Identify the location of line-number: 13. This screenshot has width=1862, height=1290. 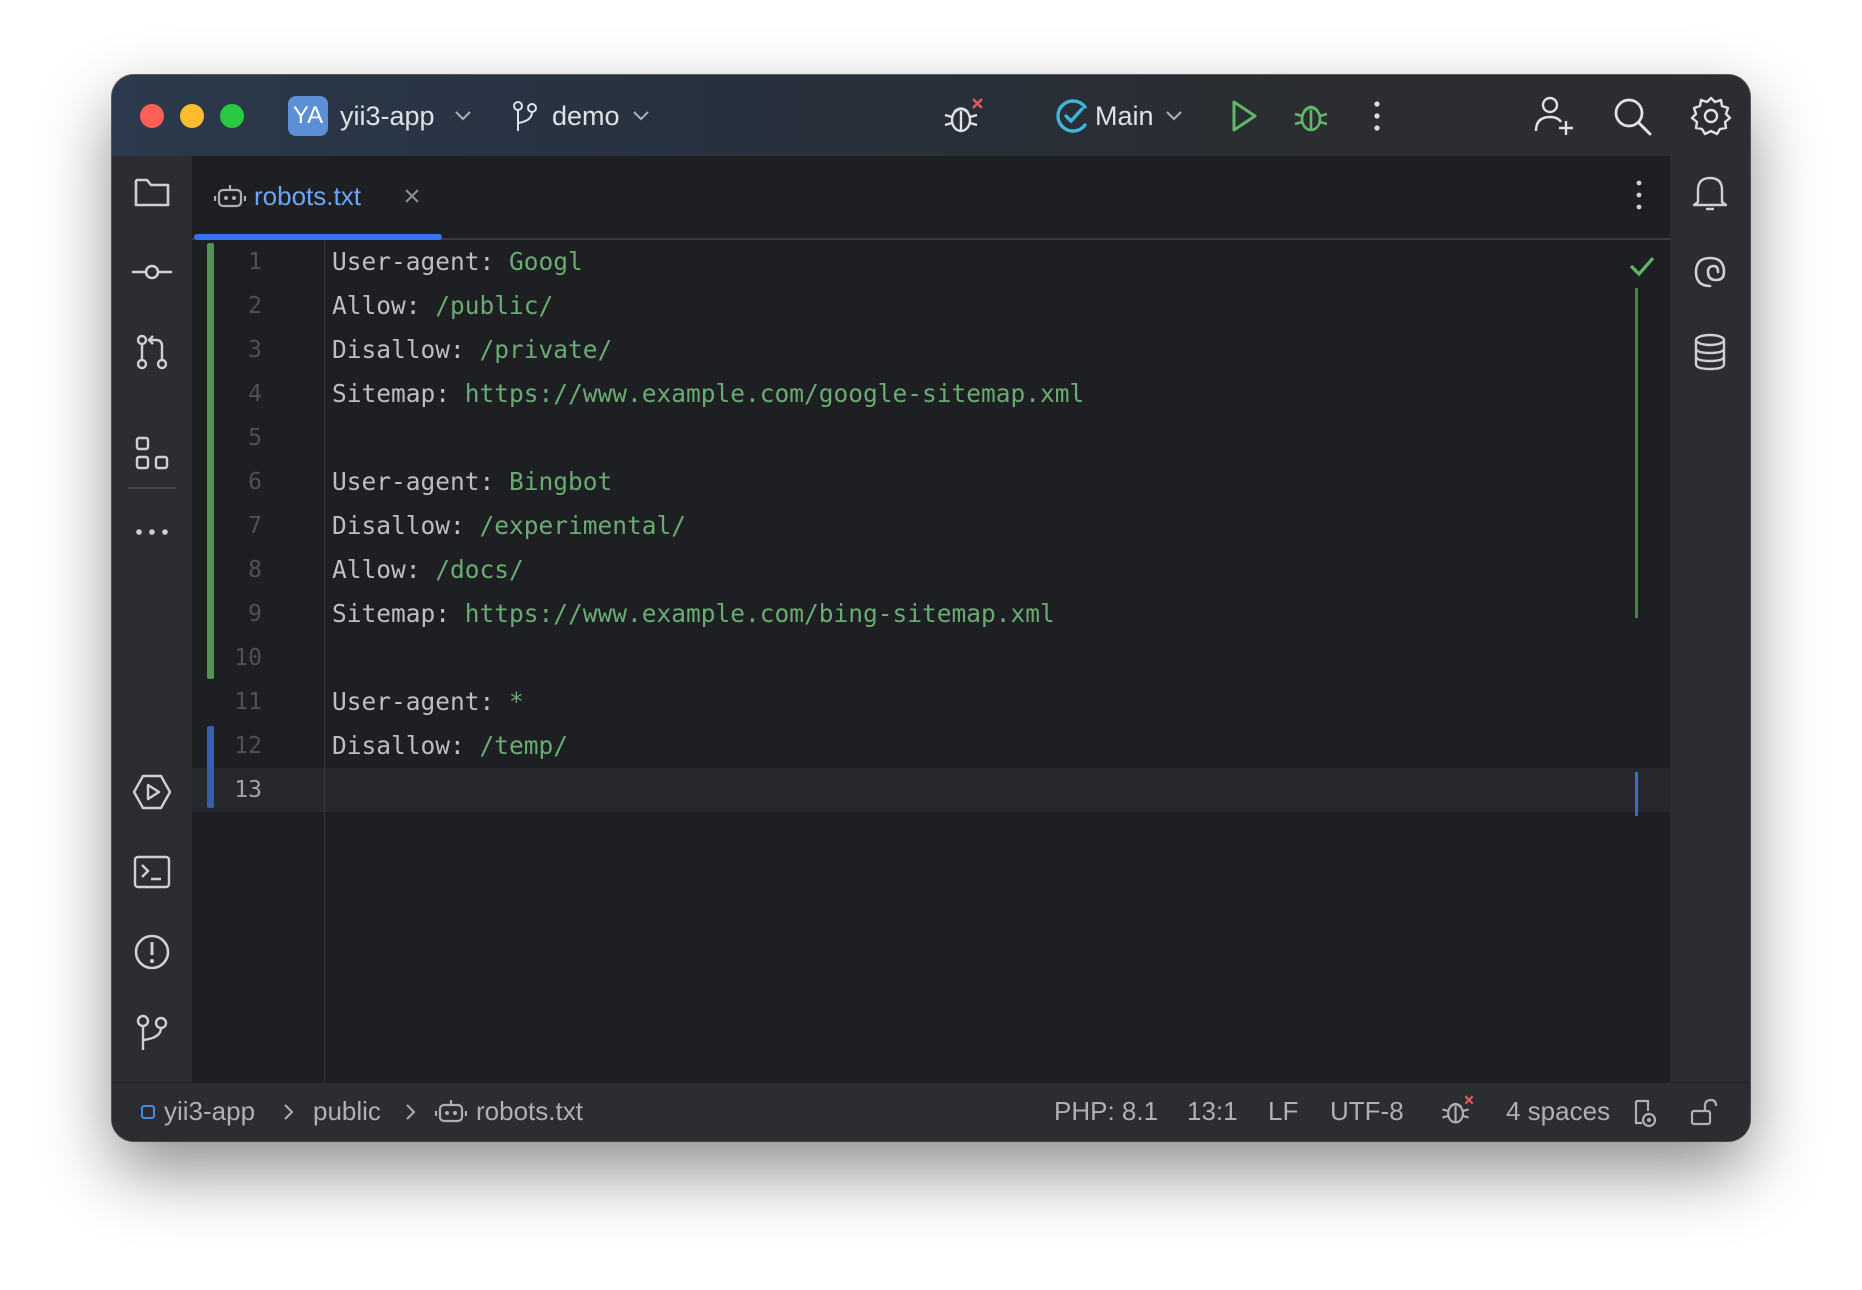
(248, 790).